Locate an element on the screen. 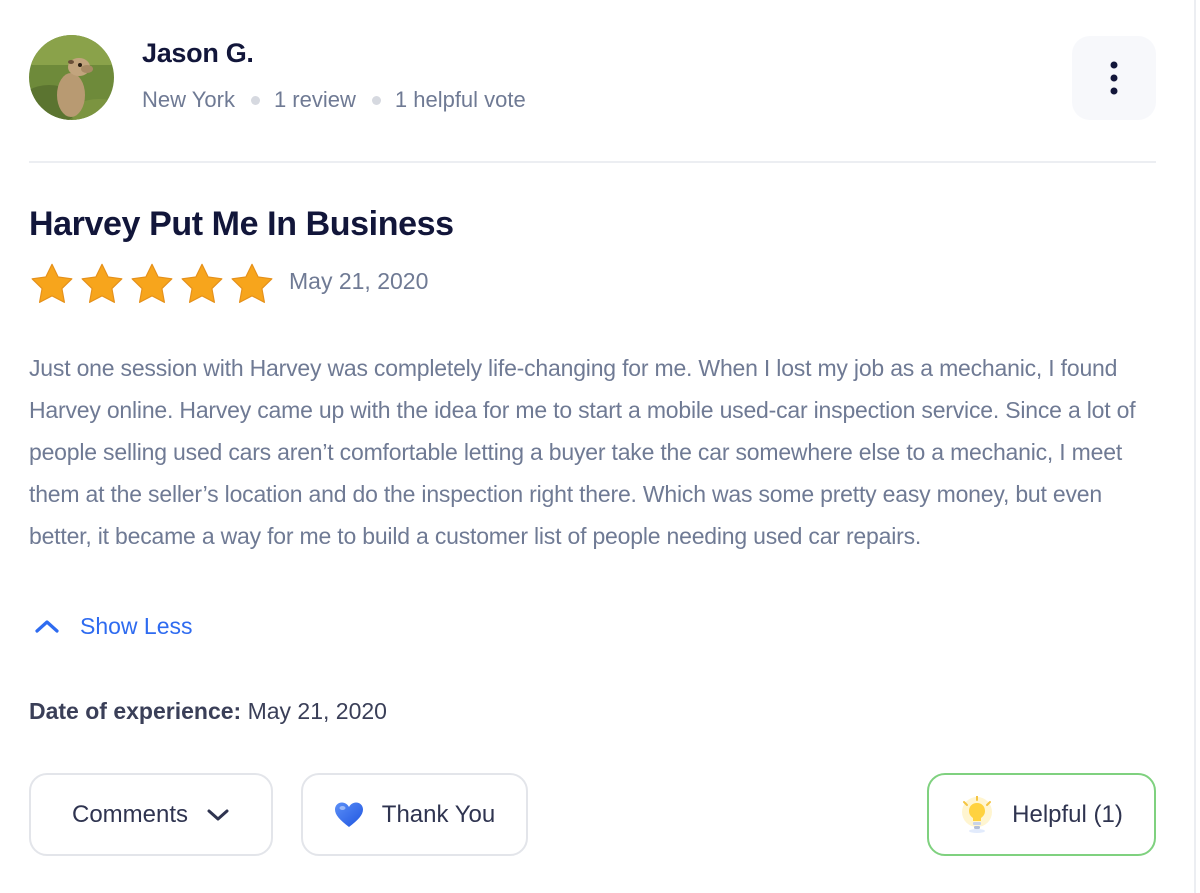 This screenshot has width=1200, height=893. comments-label: Comments is located at coordinates (130, 814).